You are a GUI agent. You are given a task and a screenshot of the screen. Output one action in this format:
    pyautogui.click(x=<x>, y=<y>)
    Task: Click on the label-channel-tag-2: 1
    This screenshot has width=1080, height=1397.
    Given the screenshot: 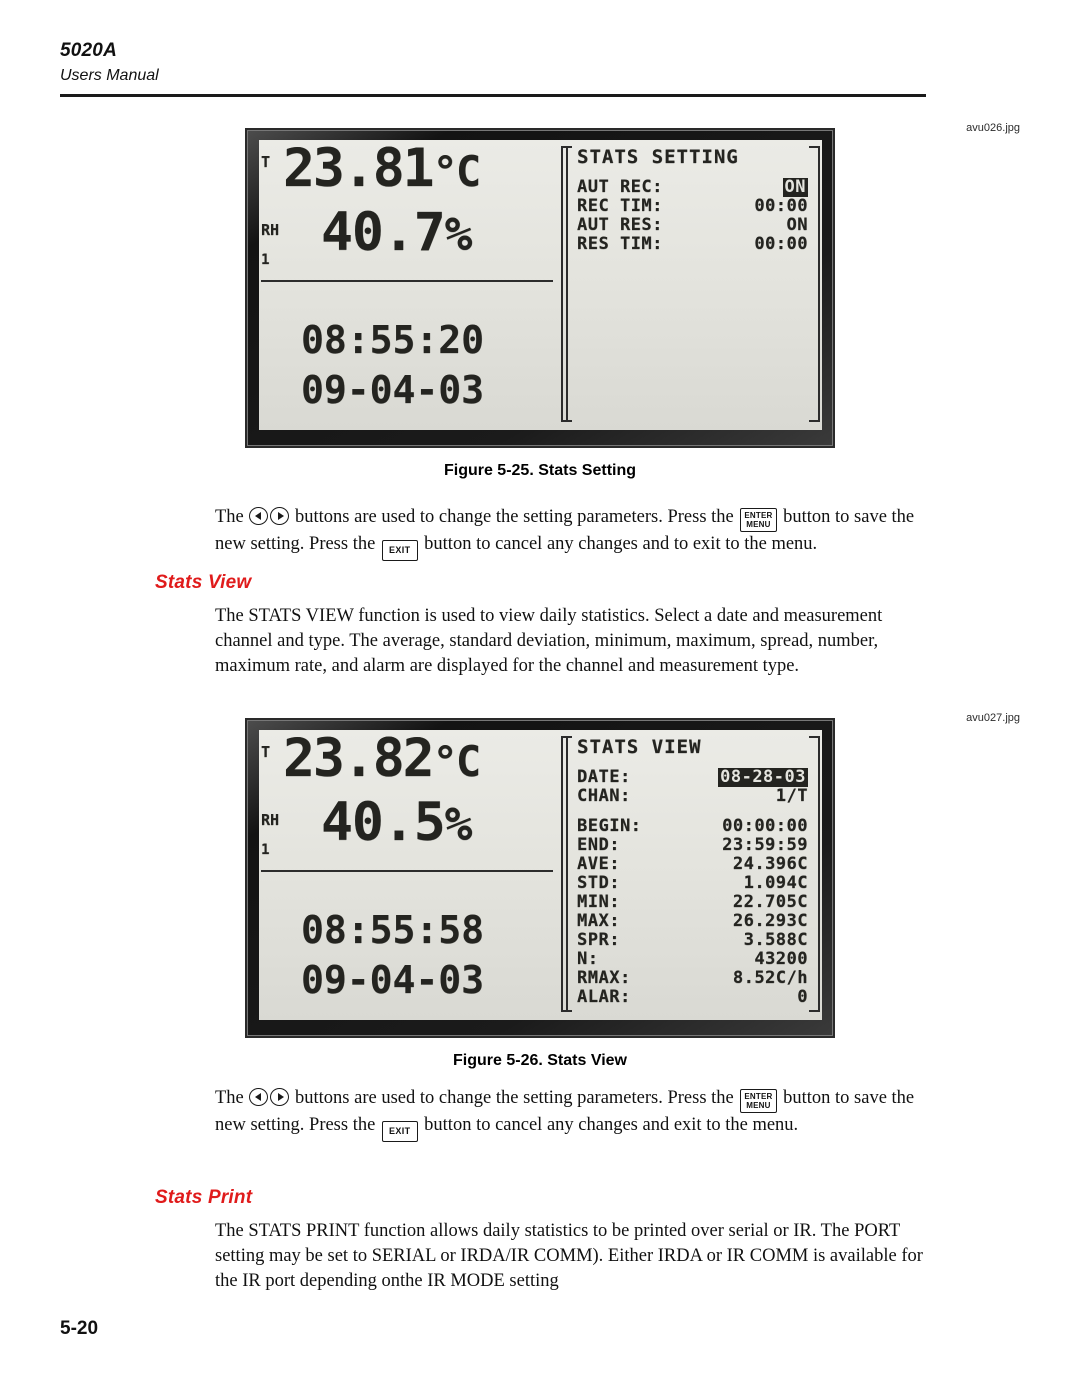 What is the action you would take?
    pyautogui.click(x=265, y=850)
    